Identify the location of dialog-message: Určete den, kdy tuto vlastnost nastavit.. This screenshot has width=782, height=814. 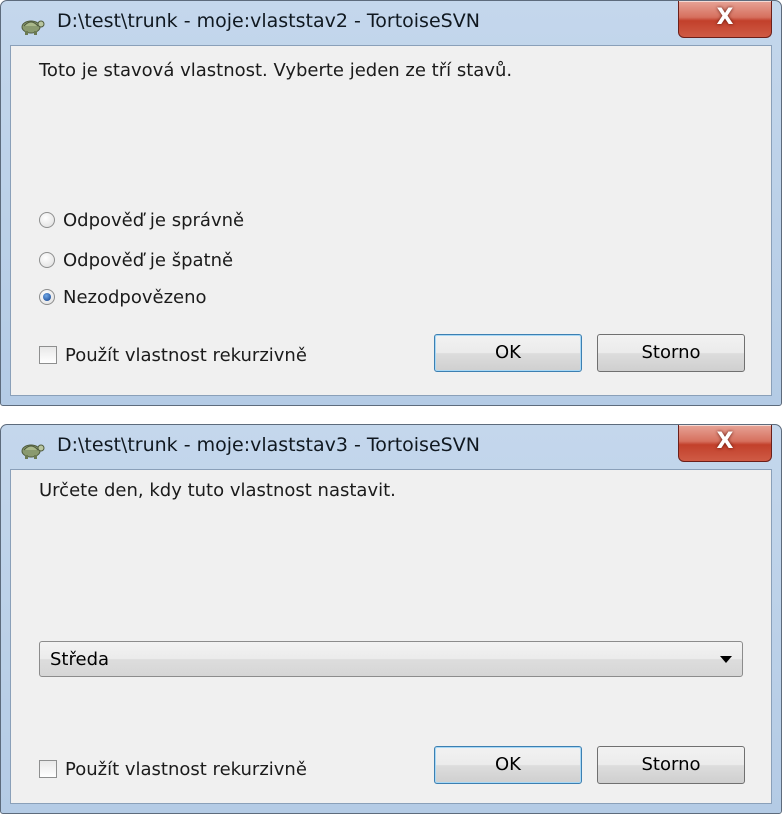
(217, 490).